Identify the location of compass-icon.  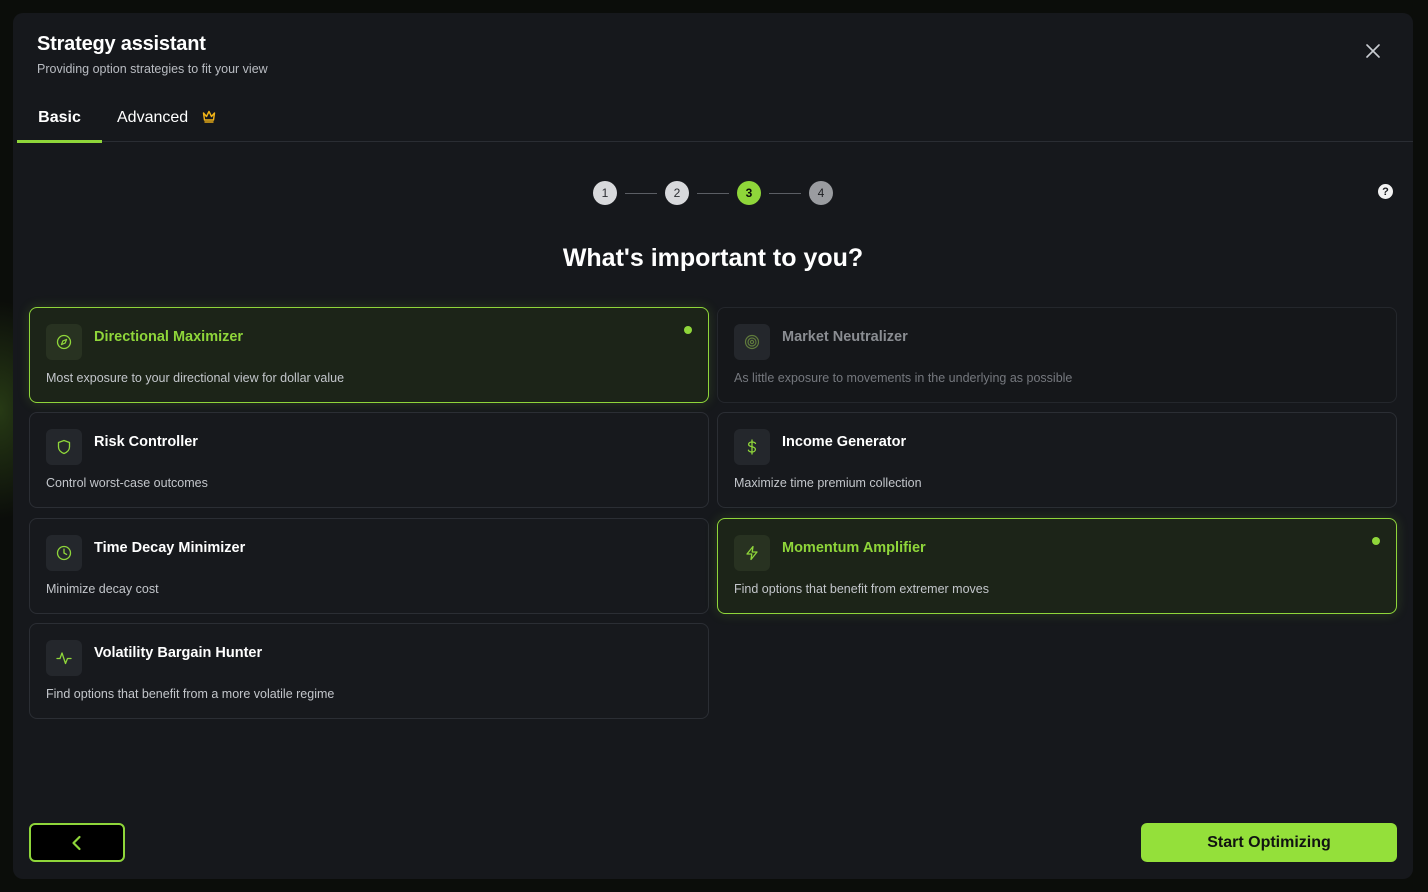
(64, 342).